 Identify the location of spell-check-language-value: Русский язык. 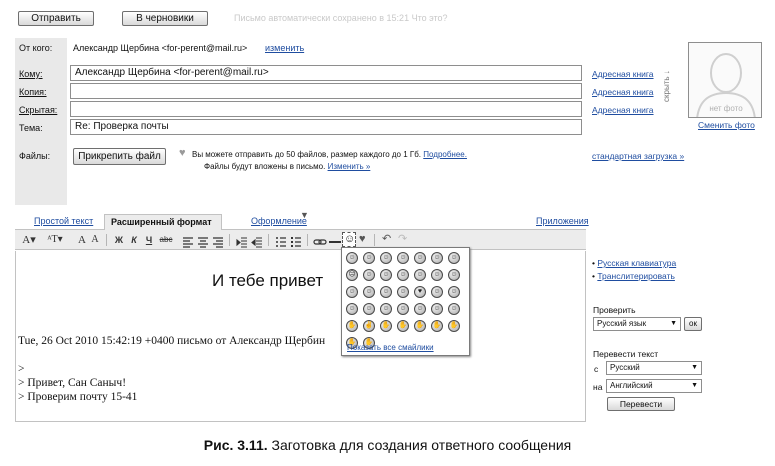
(622, 323).